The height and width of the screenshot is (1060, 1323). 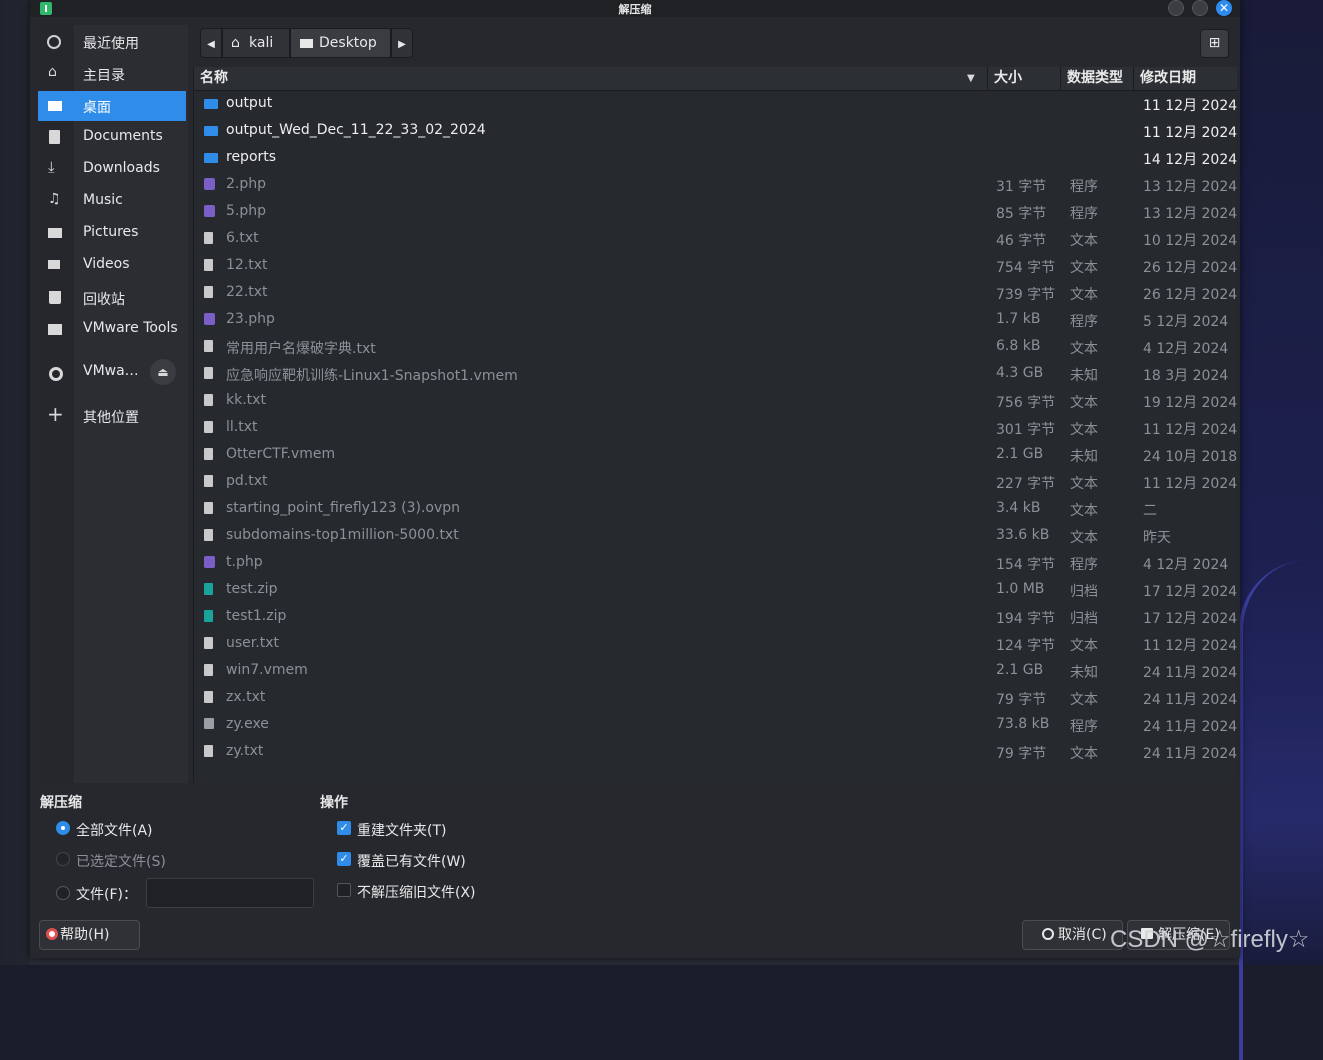 What do you see at coordinates (715, 239) in the screenshot?
I see `file-row: 6.txt 46 字节 文本 10 12月 2024` at bounding box center [715, 239].